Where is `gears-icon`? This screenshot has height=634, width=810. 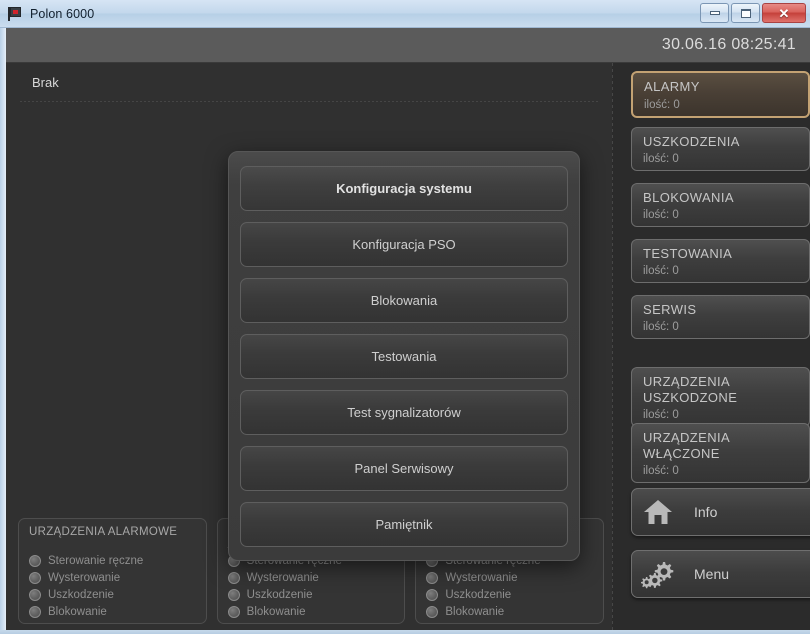
gears-icon is located at coordinates (658, 574).